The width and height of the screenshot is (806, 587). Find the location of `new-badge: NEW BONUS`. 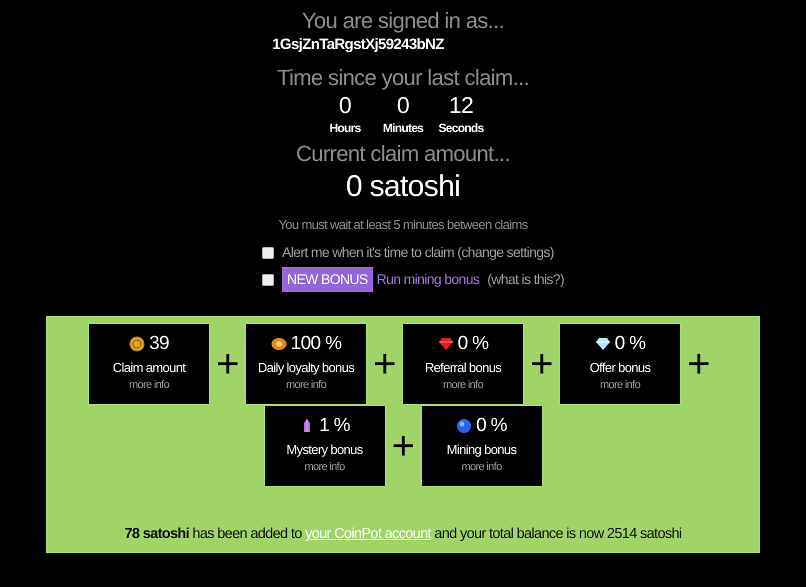

new-badge: NEW BONUS is located at coordinates (327, 279).